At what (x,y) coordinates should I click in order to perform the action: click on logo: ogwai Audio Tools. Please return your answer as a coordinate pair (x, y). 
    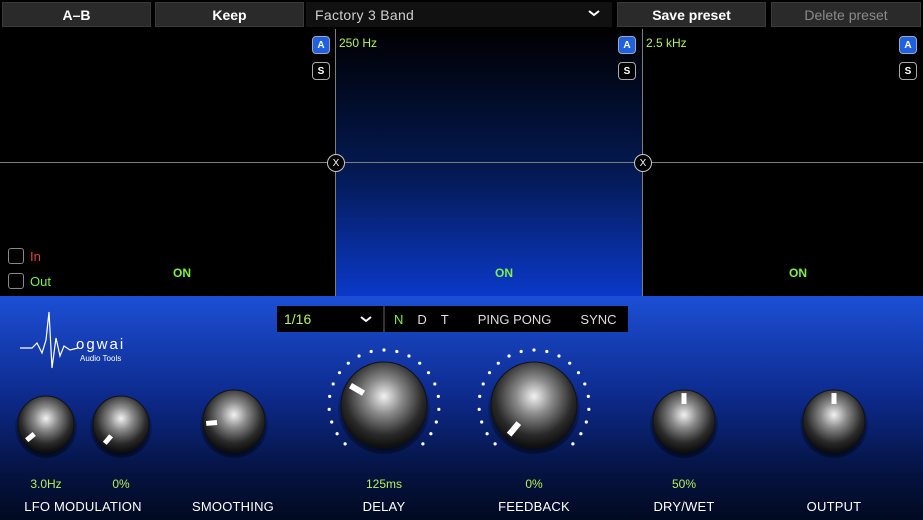
    Looking at the image, I should click on (85, 348).